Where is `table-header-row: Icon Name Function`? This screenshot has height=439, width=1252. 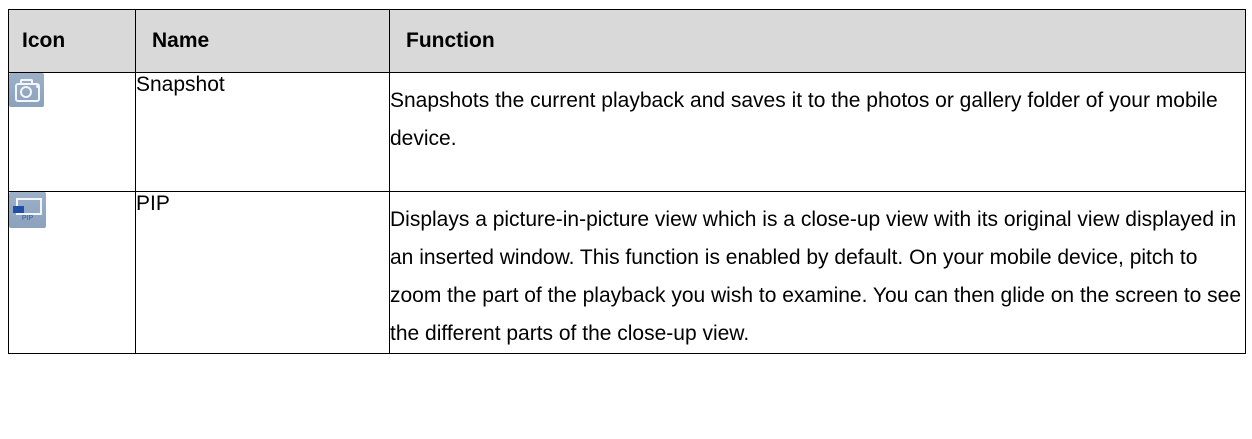 table-header-row: Icon Name Function is located at coordinates (627, 41).